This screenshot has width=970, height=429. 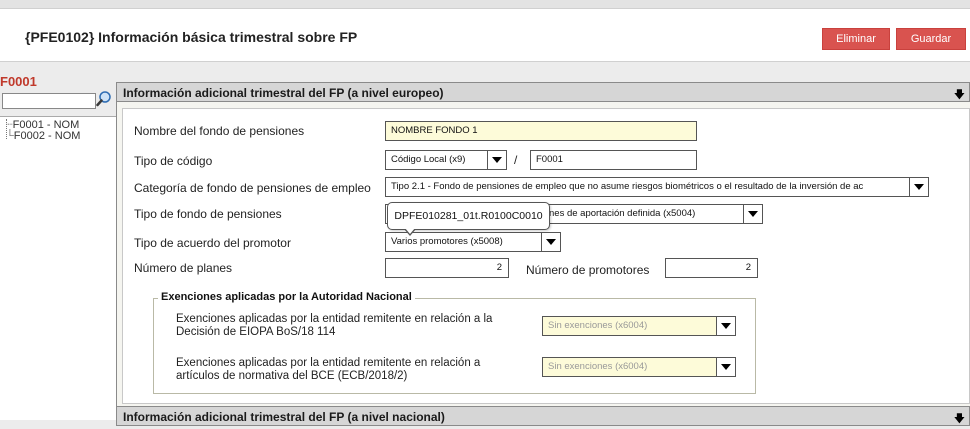 What do you see at coordinates (212, 243) in the screenshot?
I see `agreement-label: Tipo de acuerdo del promotor` at bounding box center [212, 243].